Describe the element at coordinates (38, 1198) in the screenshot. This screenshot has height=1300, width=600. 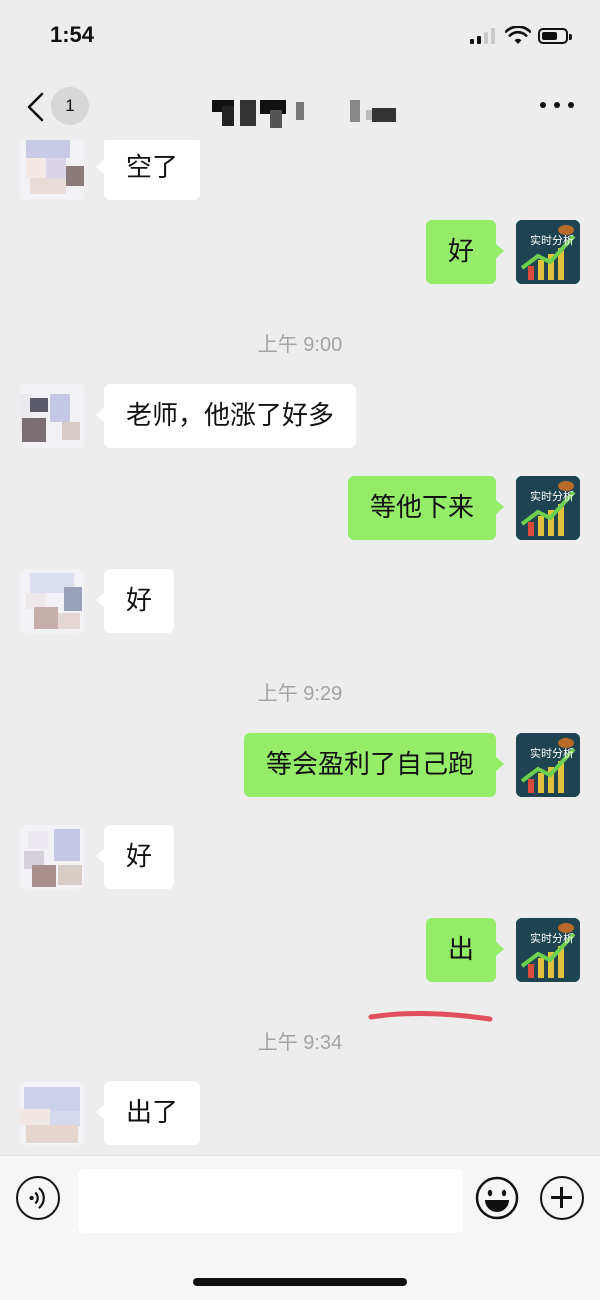
I see `voice-icon` at that location.